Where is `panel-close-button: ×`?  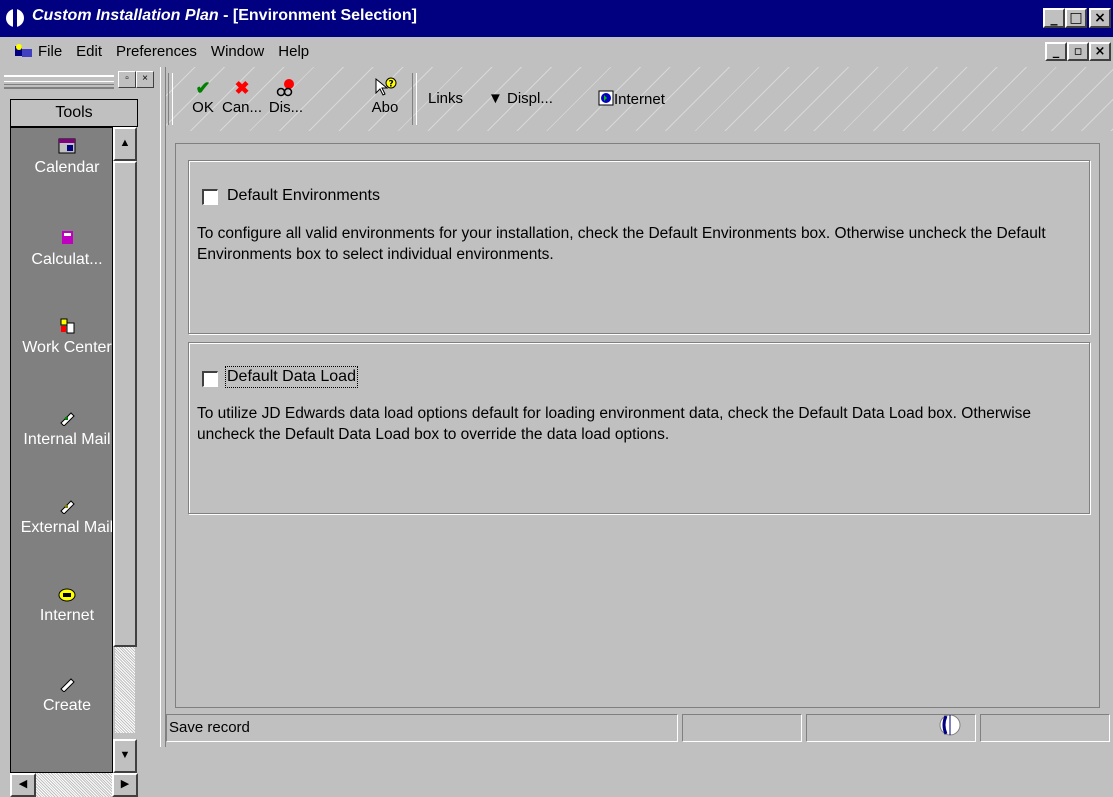 panel-close-button: × is located at coordinates (145, 79).